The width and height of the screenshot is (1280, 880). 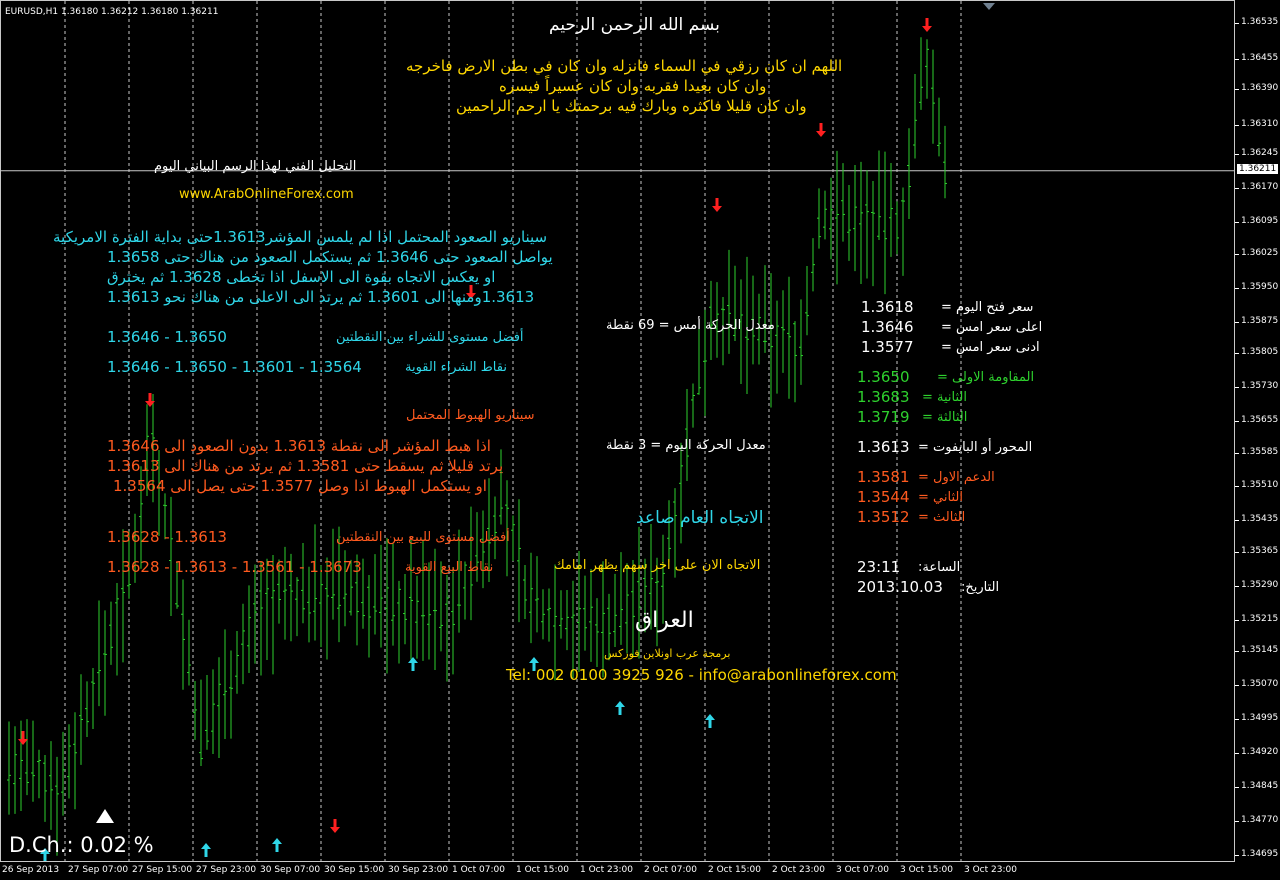 I want to click on price-tick-label: 1.35805, so click(x=1260, y=352).